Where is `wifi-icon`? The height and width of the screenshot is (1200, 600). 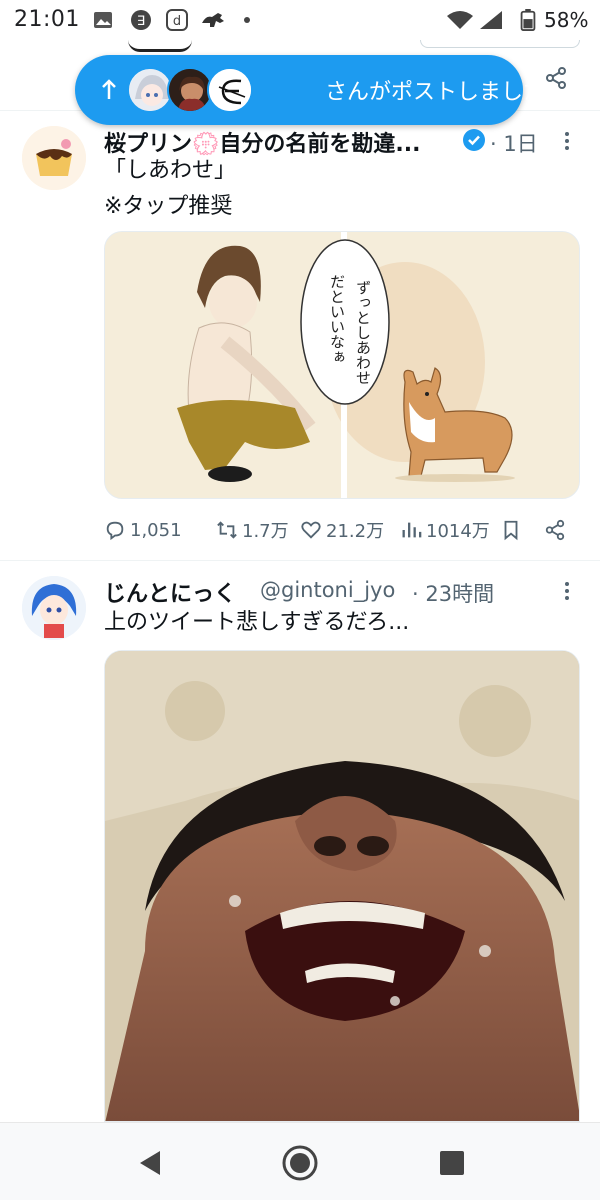
wifi-icon is located at coordinates (460, 20).